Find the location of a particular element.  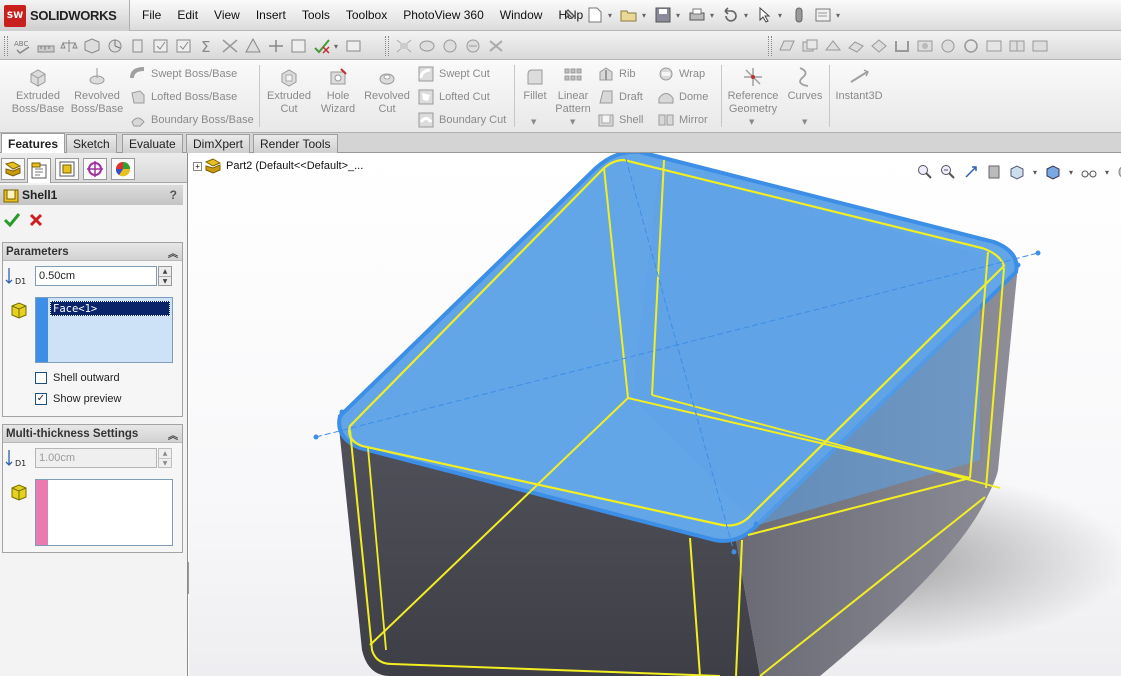

wrap-button: Wrap is located at coordinates (681, 74).